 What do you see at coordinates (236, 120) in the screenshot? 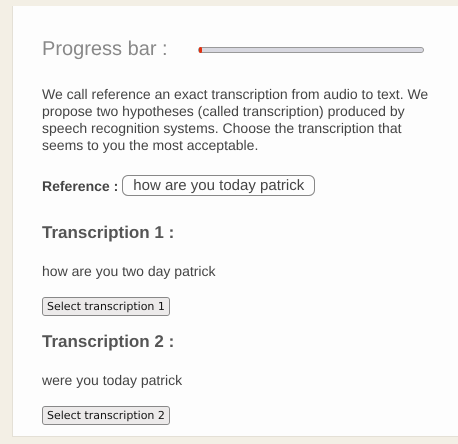
I see `instructions: We call reference an exact transcription from audio to text. We propose two hypotheses (called transcription) produced by speech recognition systems. Choose the transcription that seems to you the most acceptable.` at bounding box center [236, 120].